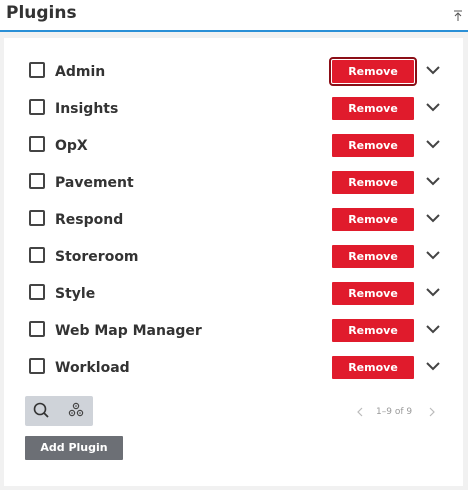  What do you see at coordinates (233, 319) in the screenshot?
I see `plugin-row: Web Map Manager Remove` at bounding box center [233, 319].